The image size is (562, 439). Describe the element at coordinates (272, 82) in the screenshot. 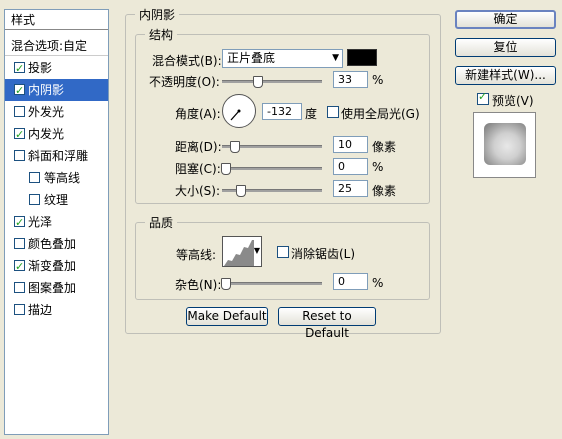

I see `opacity-slider` at that location.